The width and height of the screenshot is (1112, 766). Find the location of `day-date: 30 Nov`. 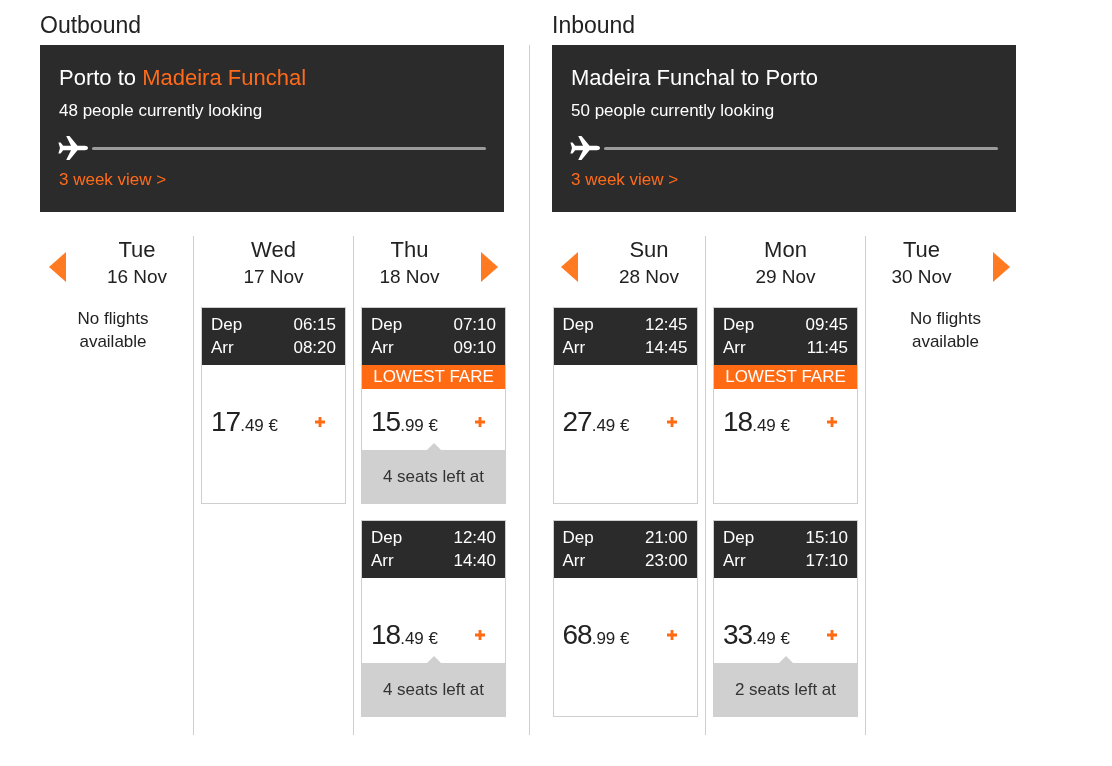

day-date: 30 Nov is located at coordinates (921, 277).